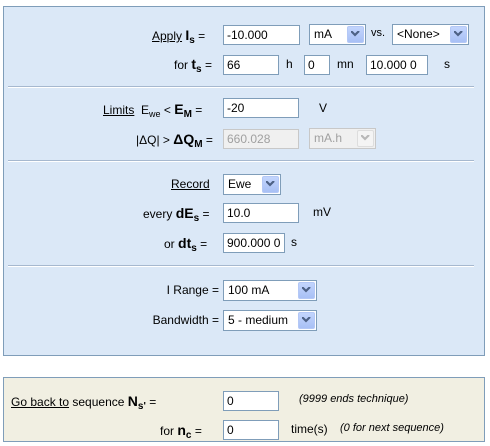 This screenshot has width=490, height=446. Describe the element at coordinates (196, 218) in the screenshot. I see `de-sub: s` at that location.